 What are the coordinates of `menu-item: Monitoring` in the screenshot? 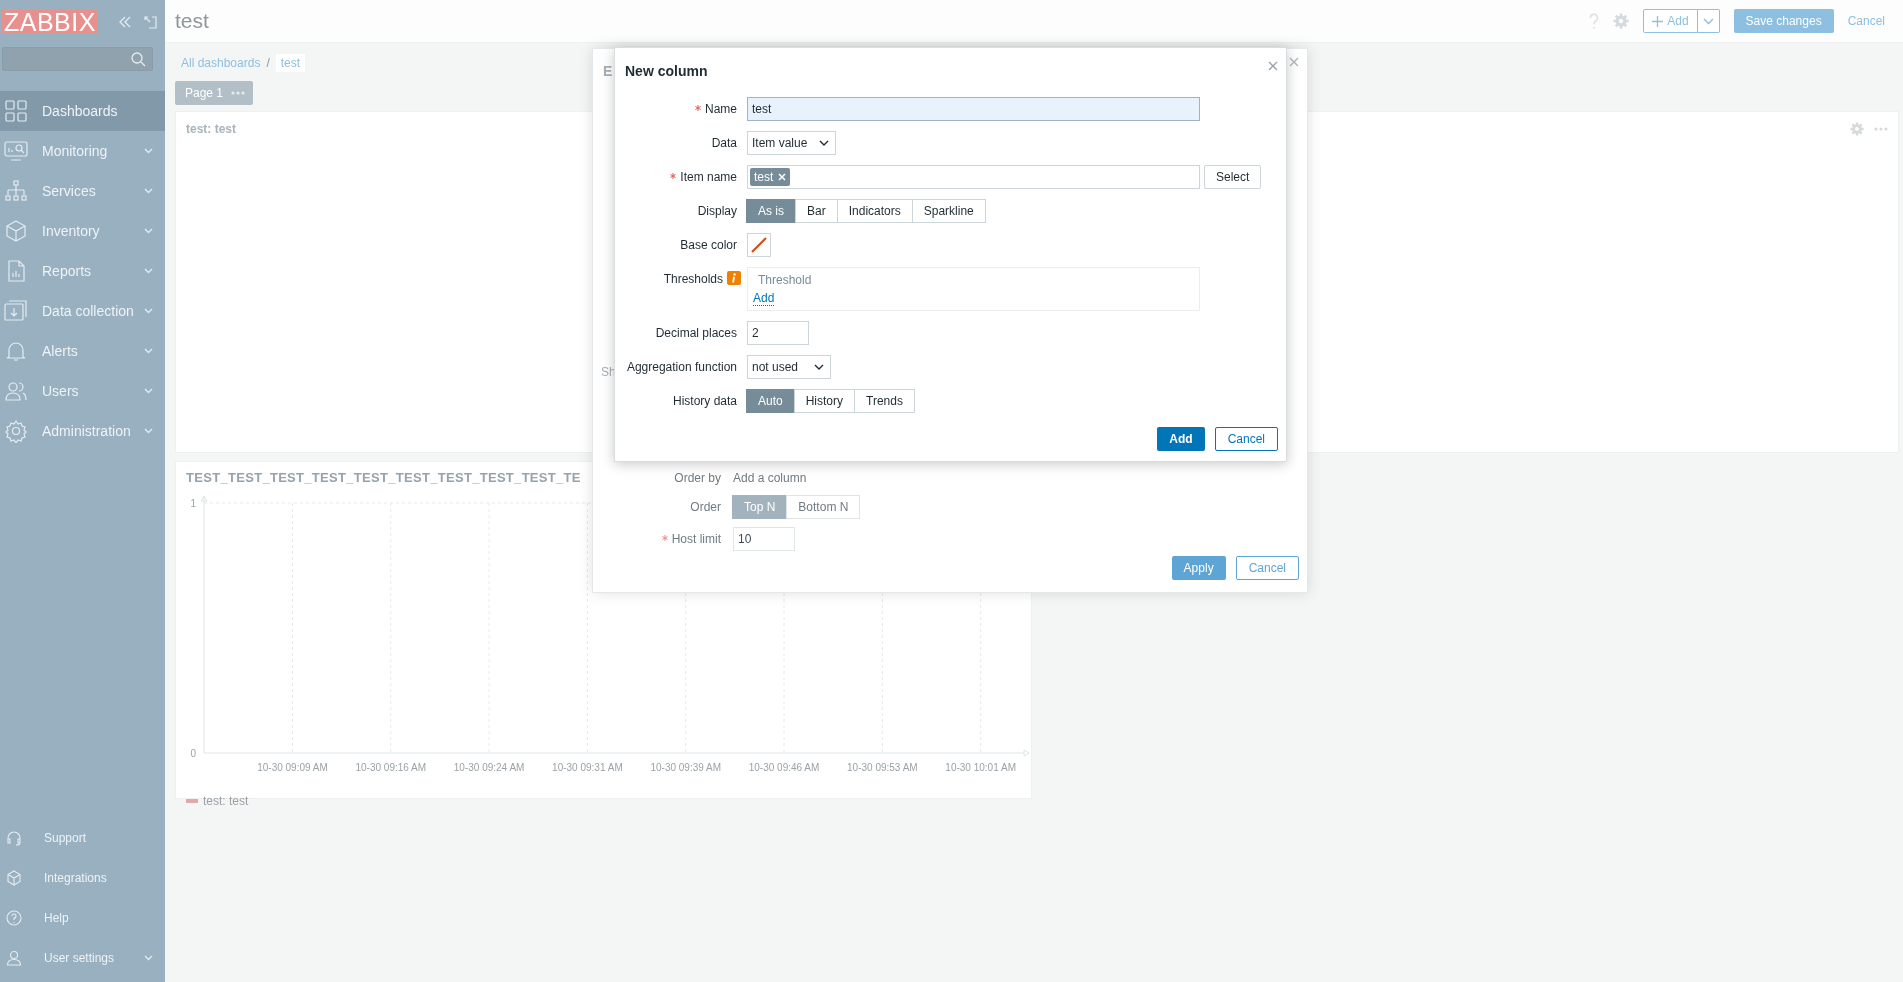 It's located at (82, 151).